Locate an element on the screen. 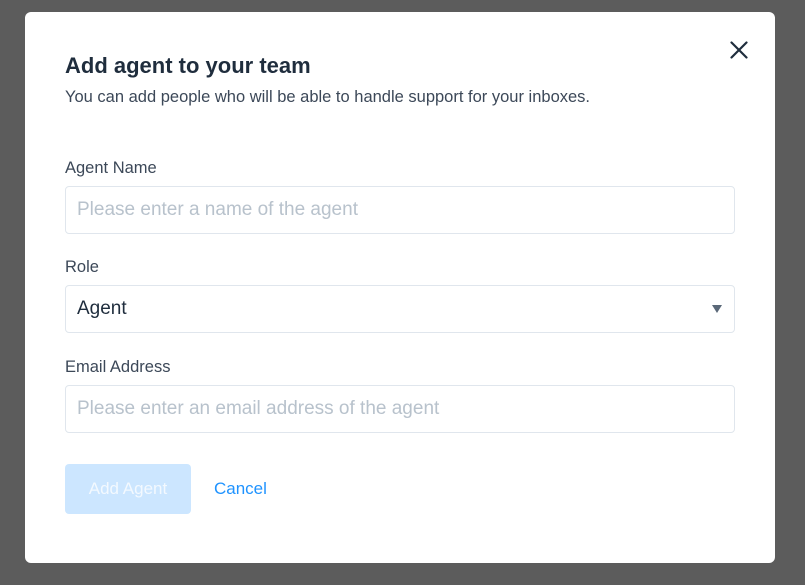 The width and height of the screenshot is (805, 585). email-field: Email Address is located at coordinates (400, 395).